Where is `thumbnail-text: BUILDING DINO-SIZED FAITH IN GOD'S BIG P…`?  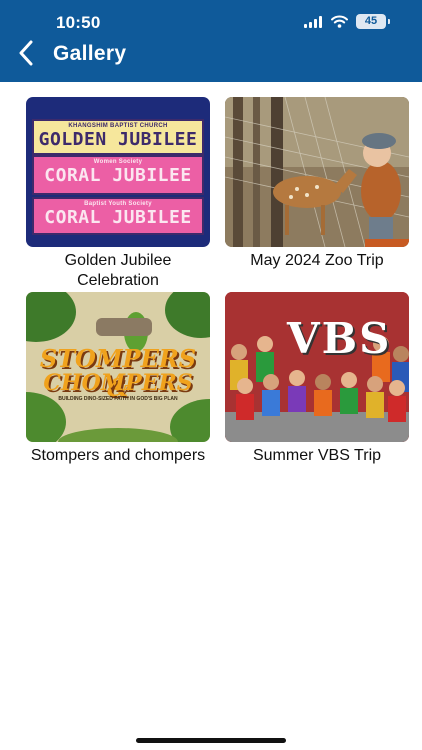 thumbnail-text: BUILDING DINO-SIZED FAITH IN GOD'S BIG P… is located at coordinates (118, 399).